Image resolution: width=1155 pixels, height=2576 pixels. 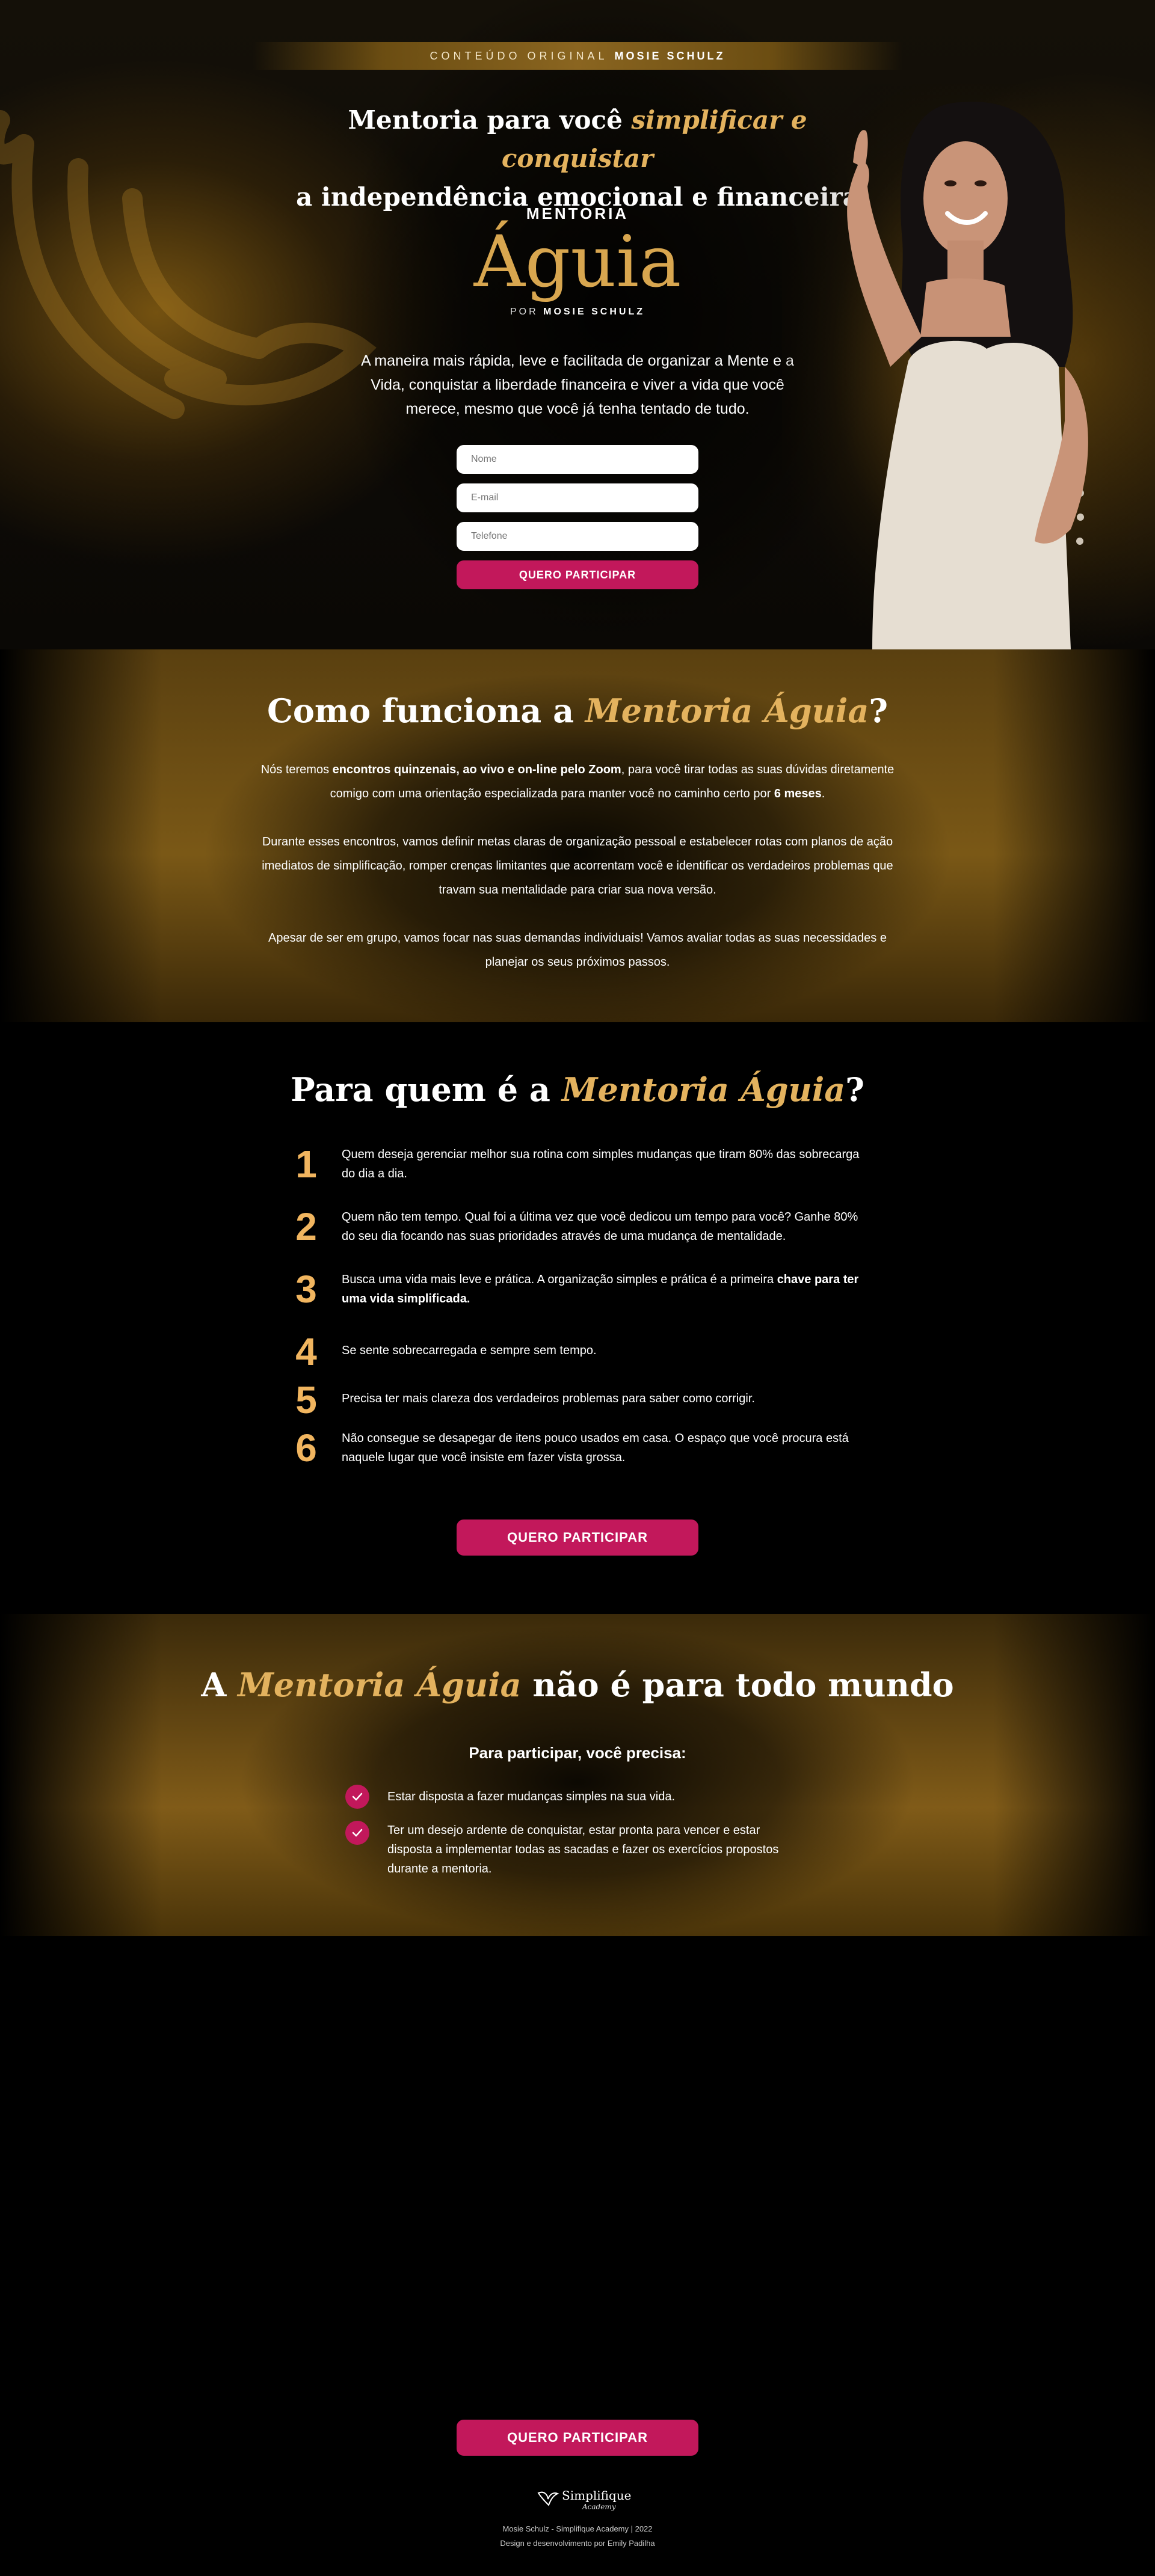 I want to click on item-number: 1, so click(x=306, y=1164).